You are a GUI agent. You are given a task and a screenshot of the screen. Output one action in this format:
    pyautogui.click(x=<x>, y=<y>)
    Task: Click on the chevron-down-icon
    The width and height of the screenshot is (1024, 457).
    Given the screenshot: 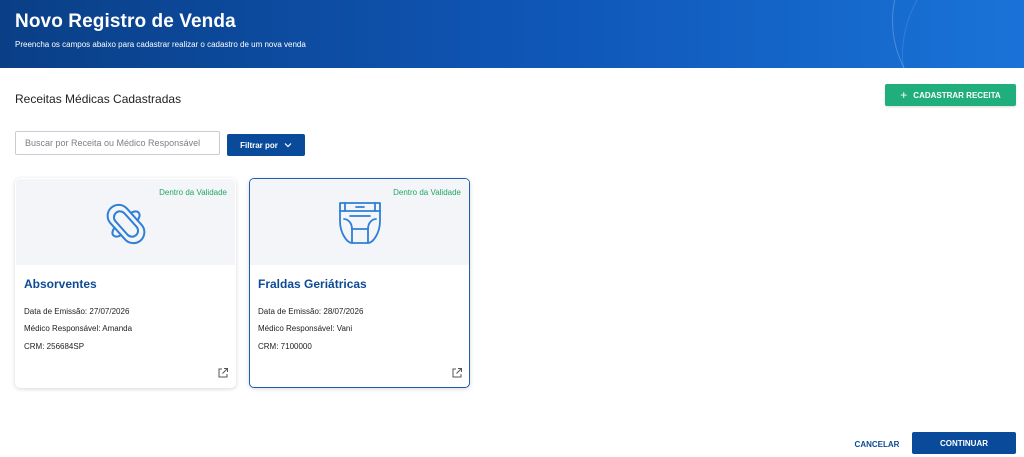 What is the action you would take?
    pyautogui.click(x=288, y=145)
    